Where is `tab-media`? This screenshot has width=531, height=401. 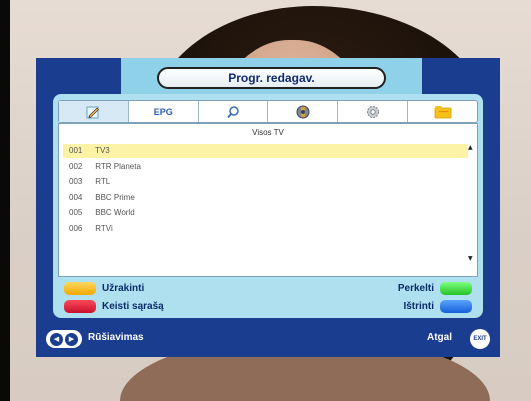 tab-media is located at coordinates (442, 111).